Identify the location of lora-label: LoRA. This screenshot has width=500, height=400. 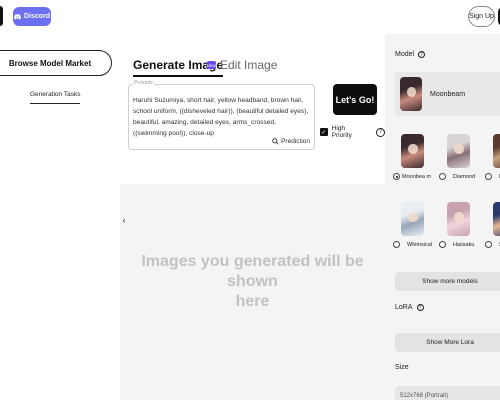
(404, 307).